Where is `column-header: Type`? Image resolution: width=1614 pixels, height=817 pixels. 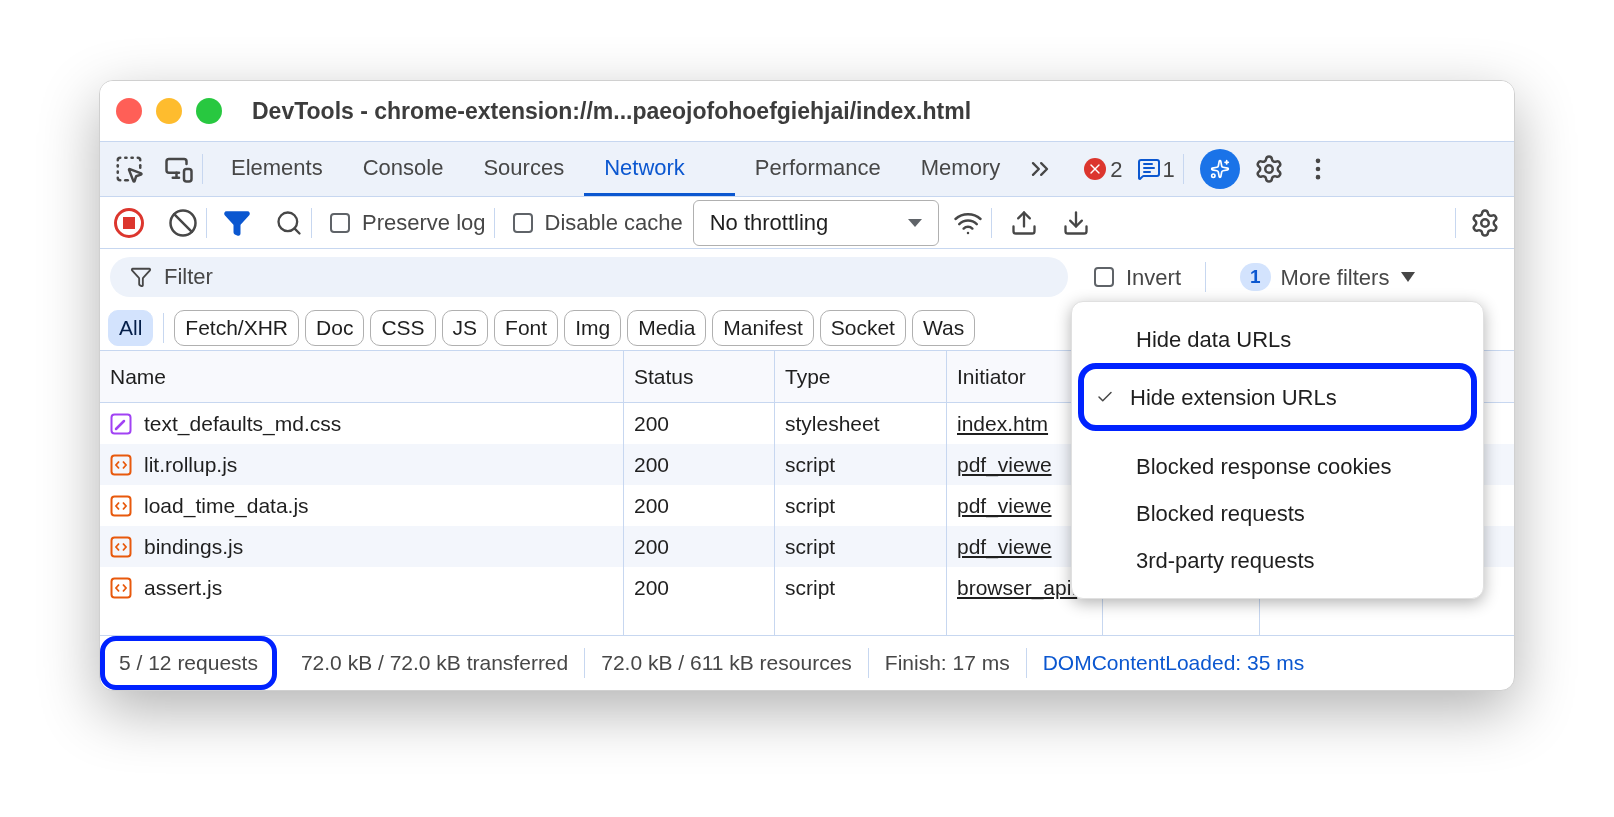 column-header: Type is located at coordinates (861, 376).